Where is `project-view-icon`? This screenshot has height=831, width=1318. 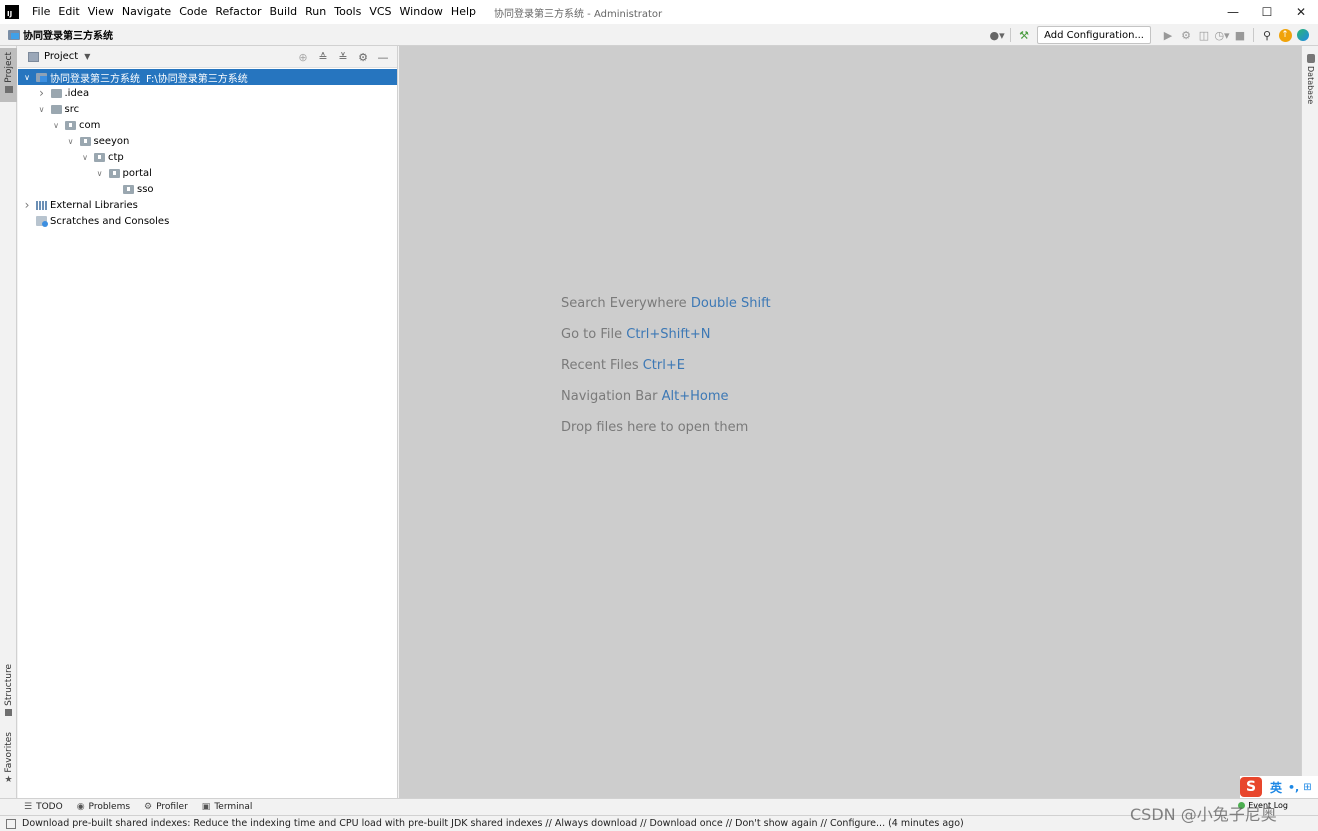
project-view-icon is located at coordinates (33, 56).